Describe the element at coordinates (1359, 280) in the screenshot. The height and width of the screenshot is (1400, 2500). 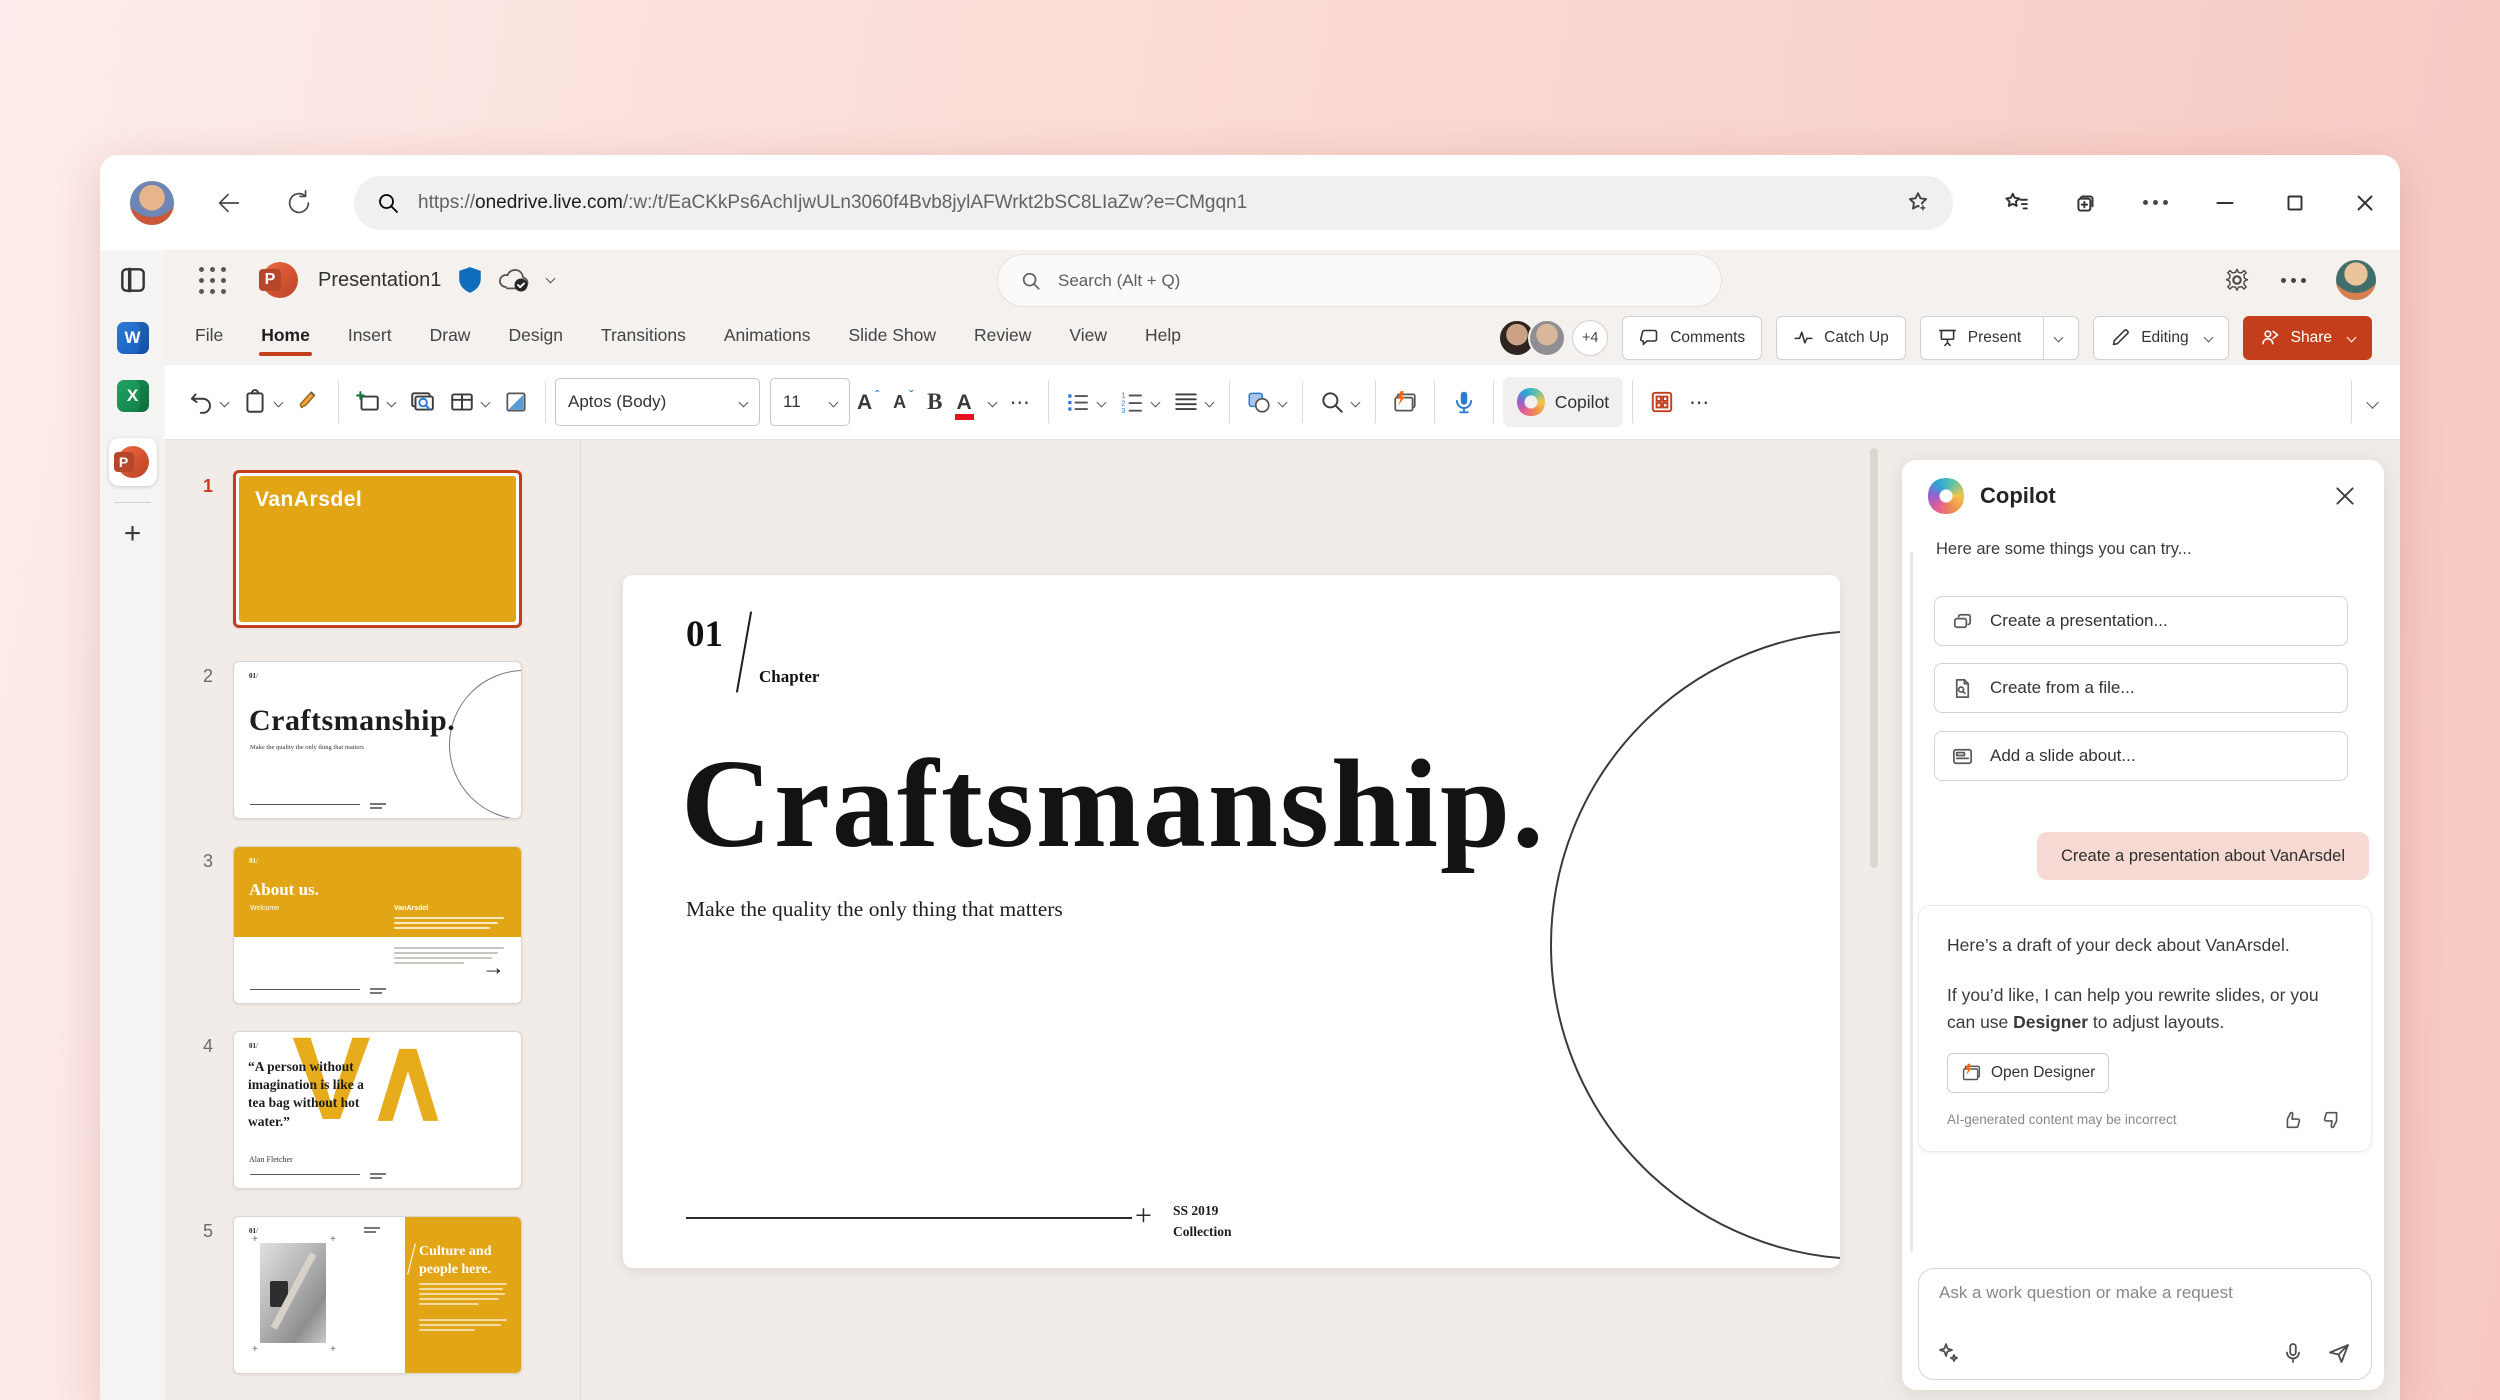
I see `app-search-input: Search (Alt + Q)` at that location.